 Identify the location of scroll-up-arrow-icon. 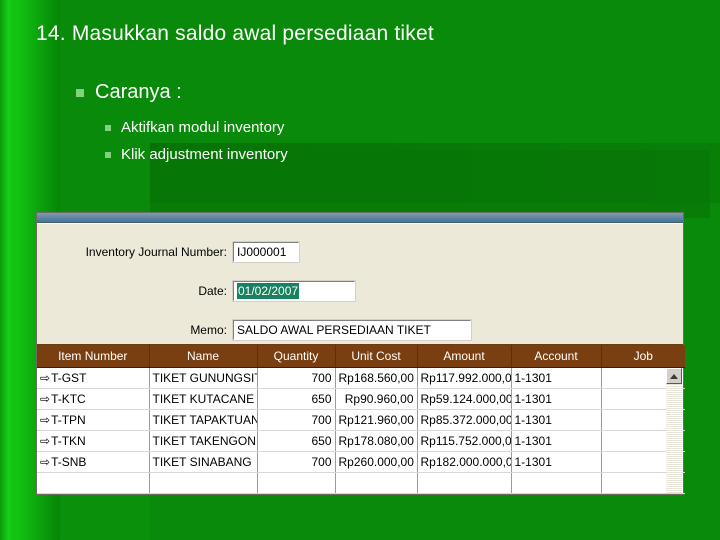
(674, 376).